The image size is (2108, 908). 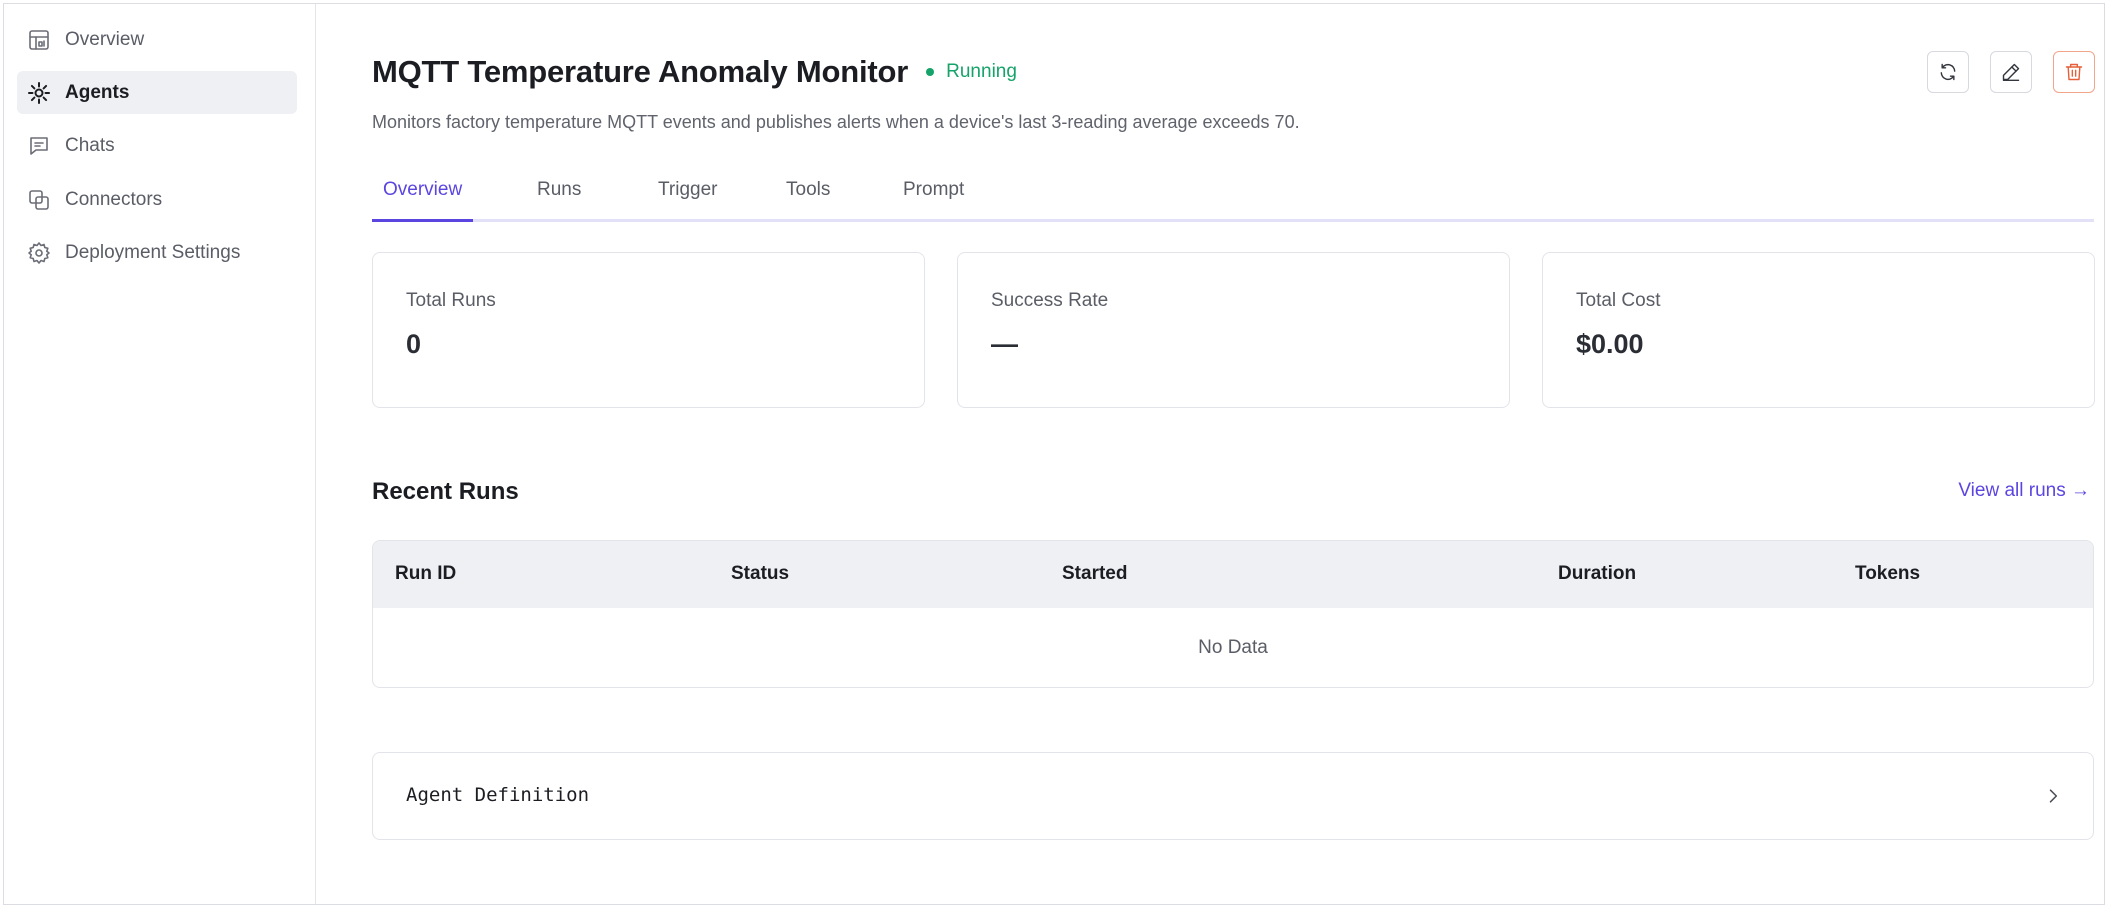 What do you see at coordinates (981, 71) in the screenshot?
I see `status-label: Running` at bounding box center [981, 71].